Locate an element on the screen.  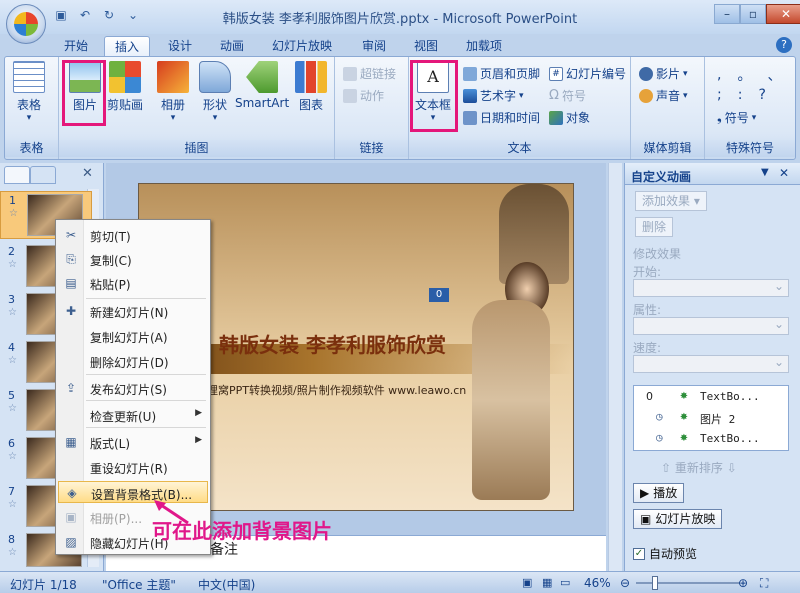
wordart-button: 艺术字 ▾ is located at coordinates (493, 95).